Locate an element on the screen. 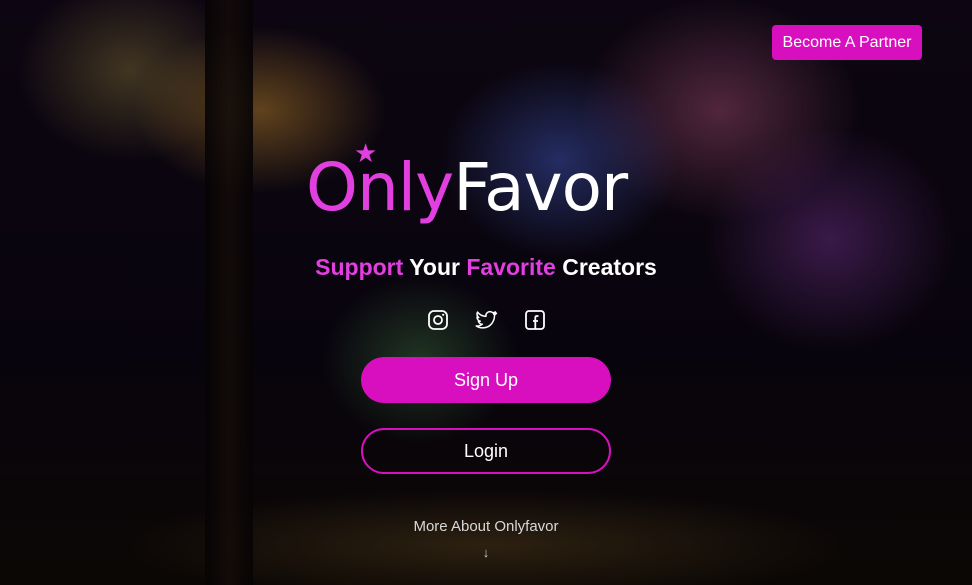  tagline-support: Support is located at coordinates (359, 267).